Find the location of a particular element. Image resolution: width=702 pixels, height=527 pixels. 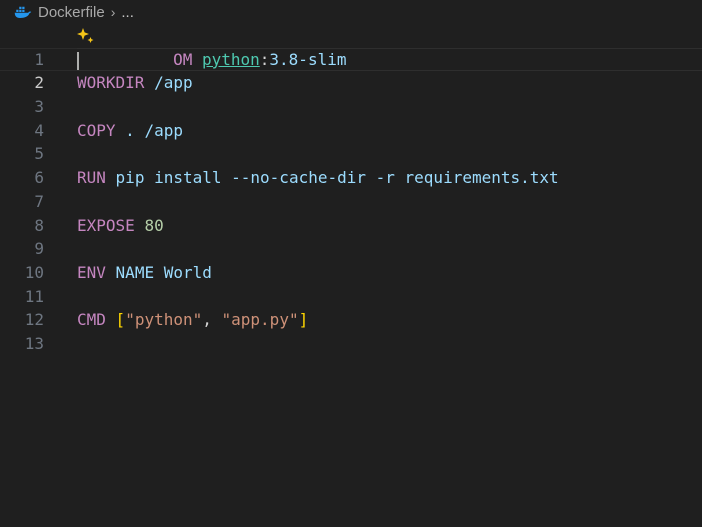

env-value: World is located at coordinates (187, 272).